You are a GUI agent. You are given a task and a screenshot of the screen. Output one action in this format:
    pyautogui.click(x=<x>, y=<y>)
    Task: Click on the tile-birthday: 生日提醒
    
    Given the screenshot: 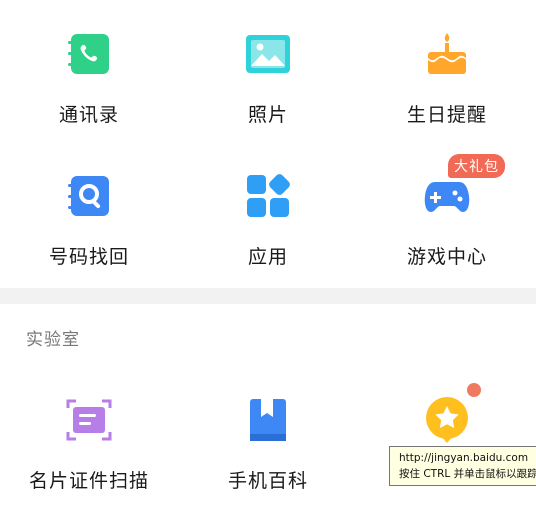 What is the action you would take?
    pyautogui.click(x=447, y=90)
    